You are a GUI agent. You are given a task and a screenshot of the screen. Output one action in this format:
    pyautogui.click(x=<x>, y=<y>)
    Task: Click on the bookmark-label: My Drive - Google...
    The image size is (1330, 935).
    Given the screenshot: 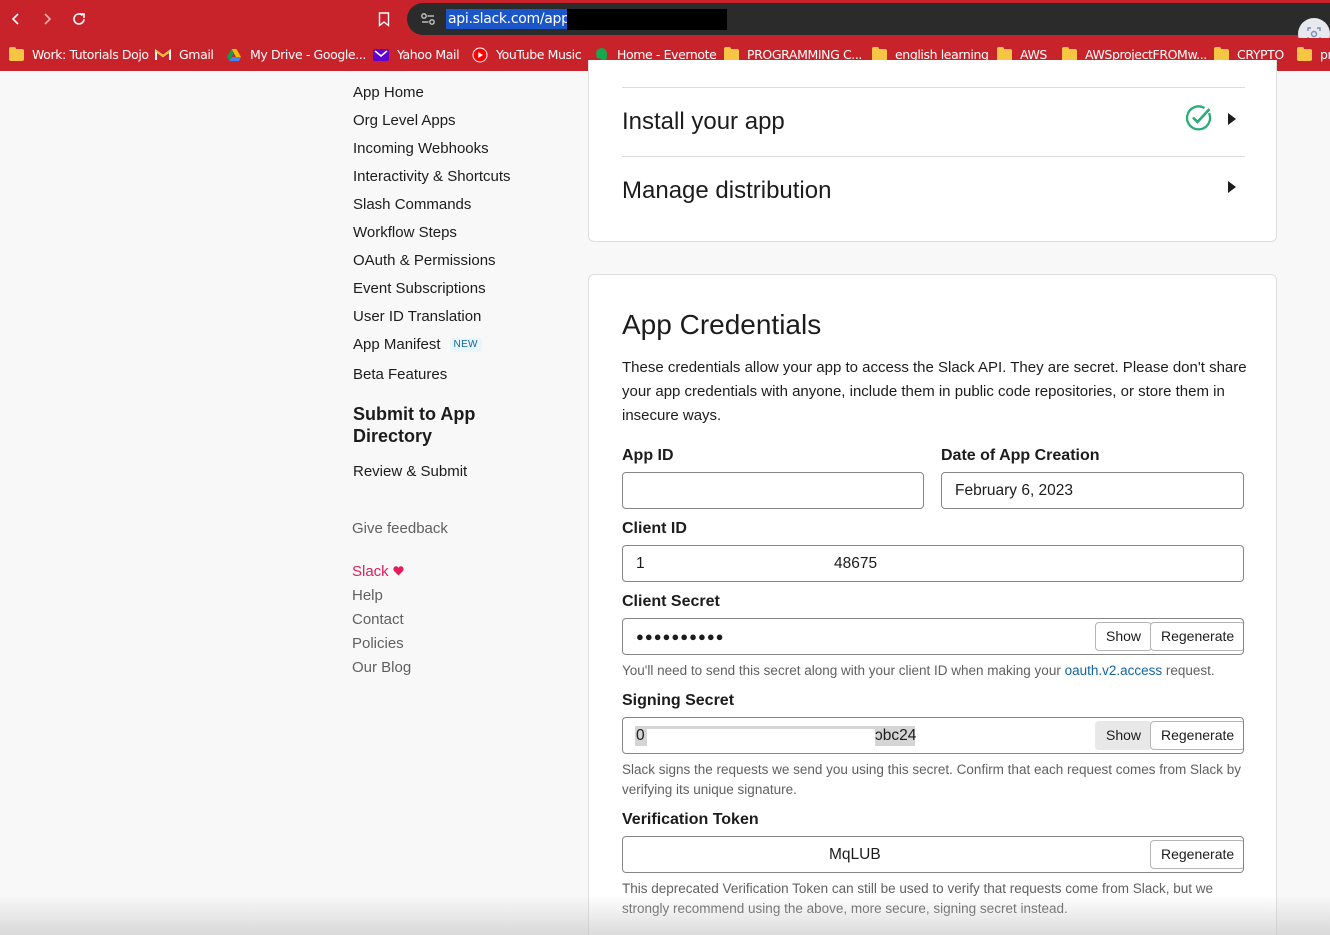 What is the action you would take?
    pyautogui.click(x=308, y=54)
    